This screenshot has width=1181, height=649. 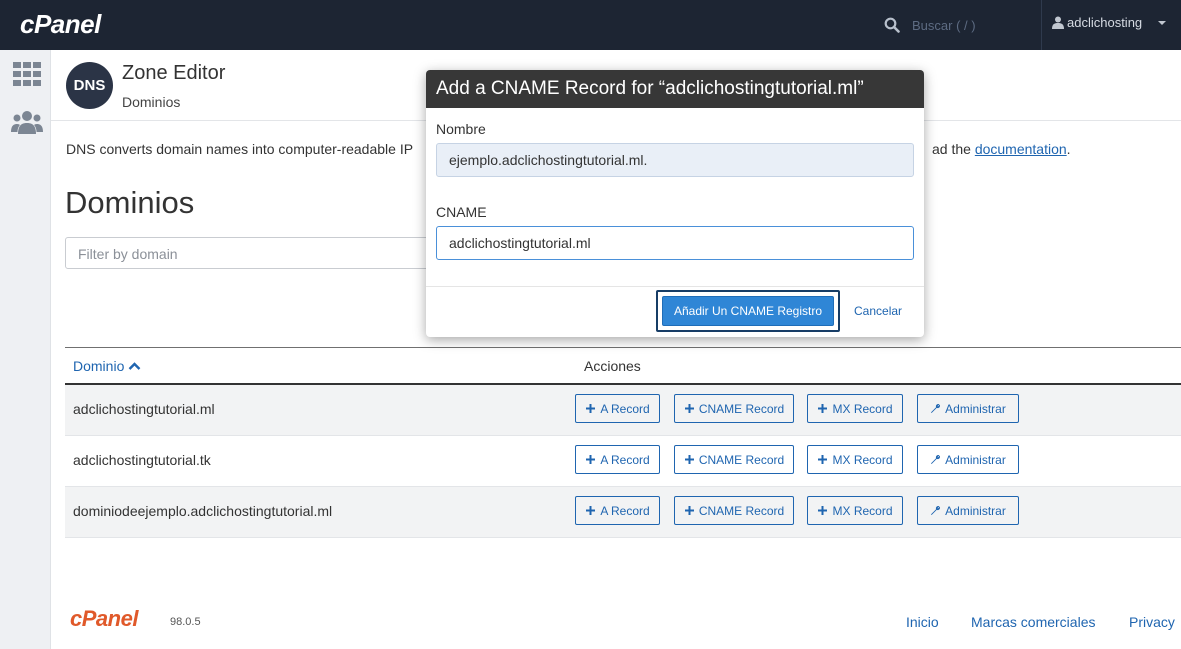 What do you see at coordinates (1162, 22) in the screenshot?
I see `caret-down-icon` at bounding box center [1162, 22].